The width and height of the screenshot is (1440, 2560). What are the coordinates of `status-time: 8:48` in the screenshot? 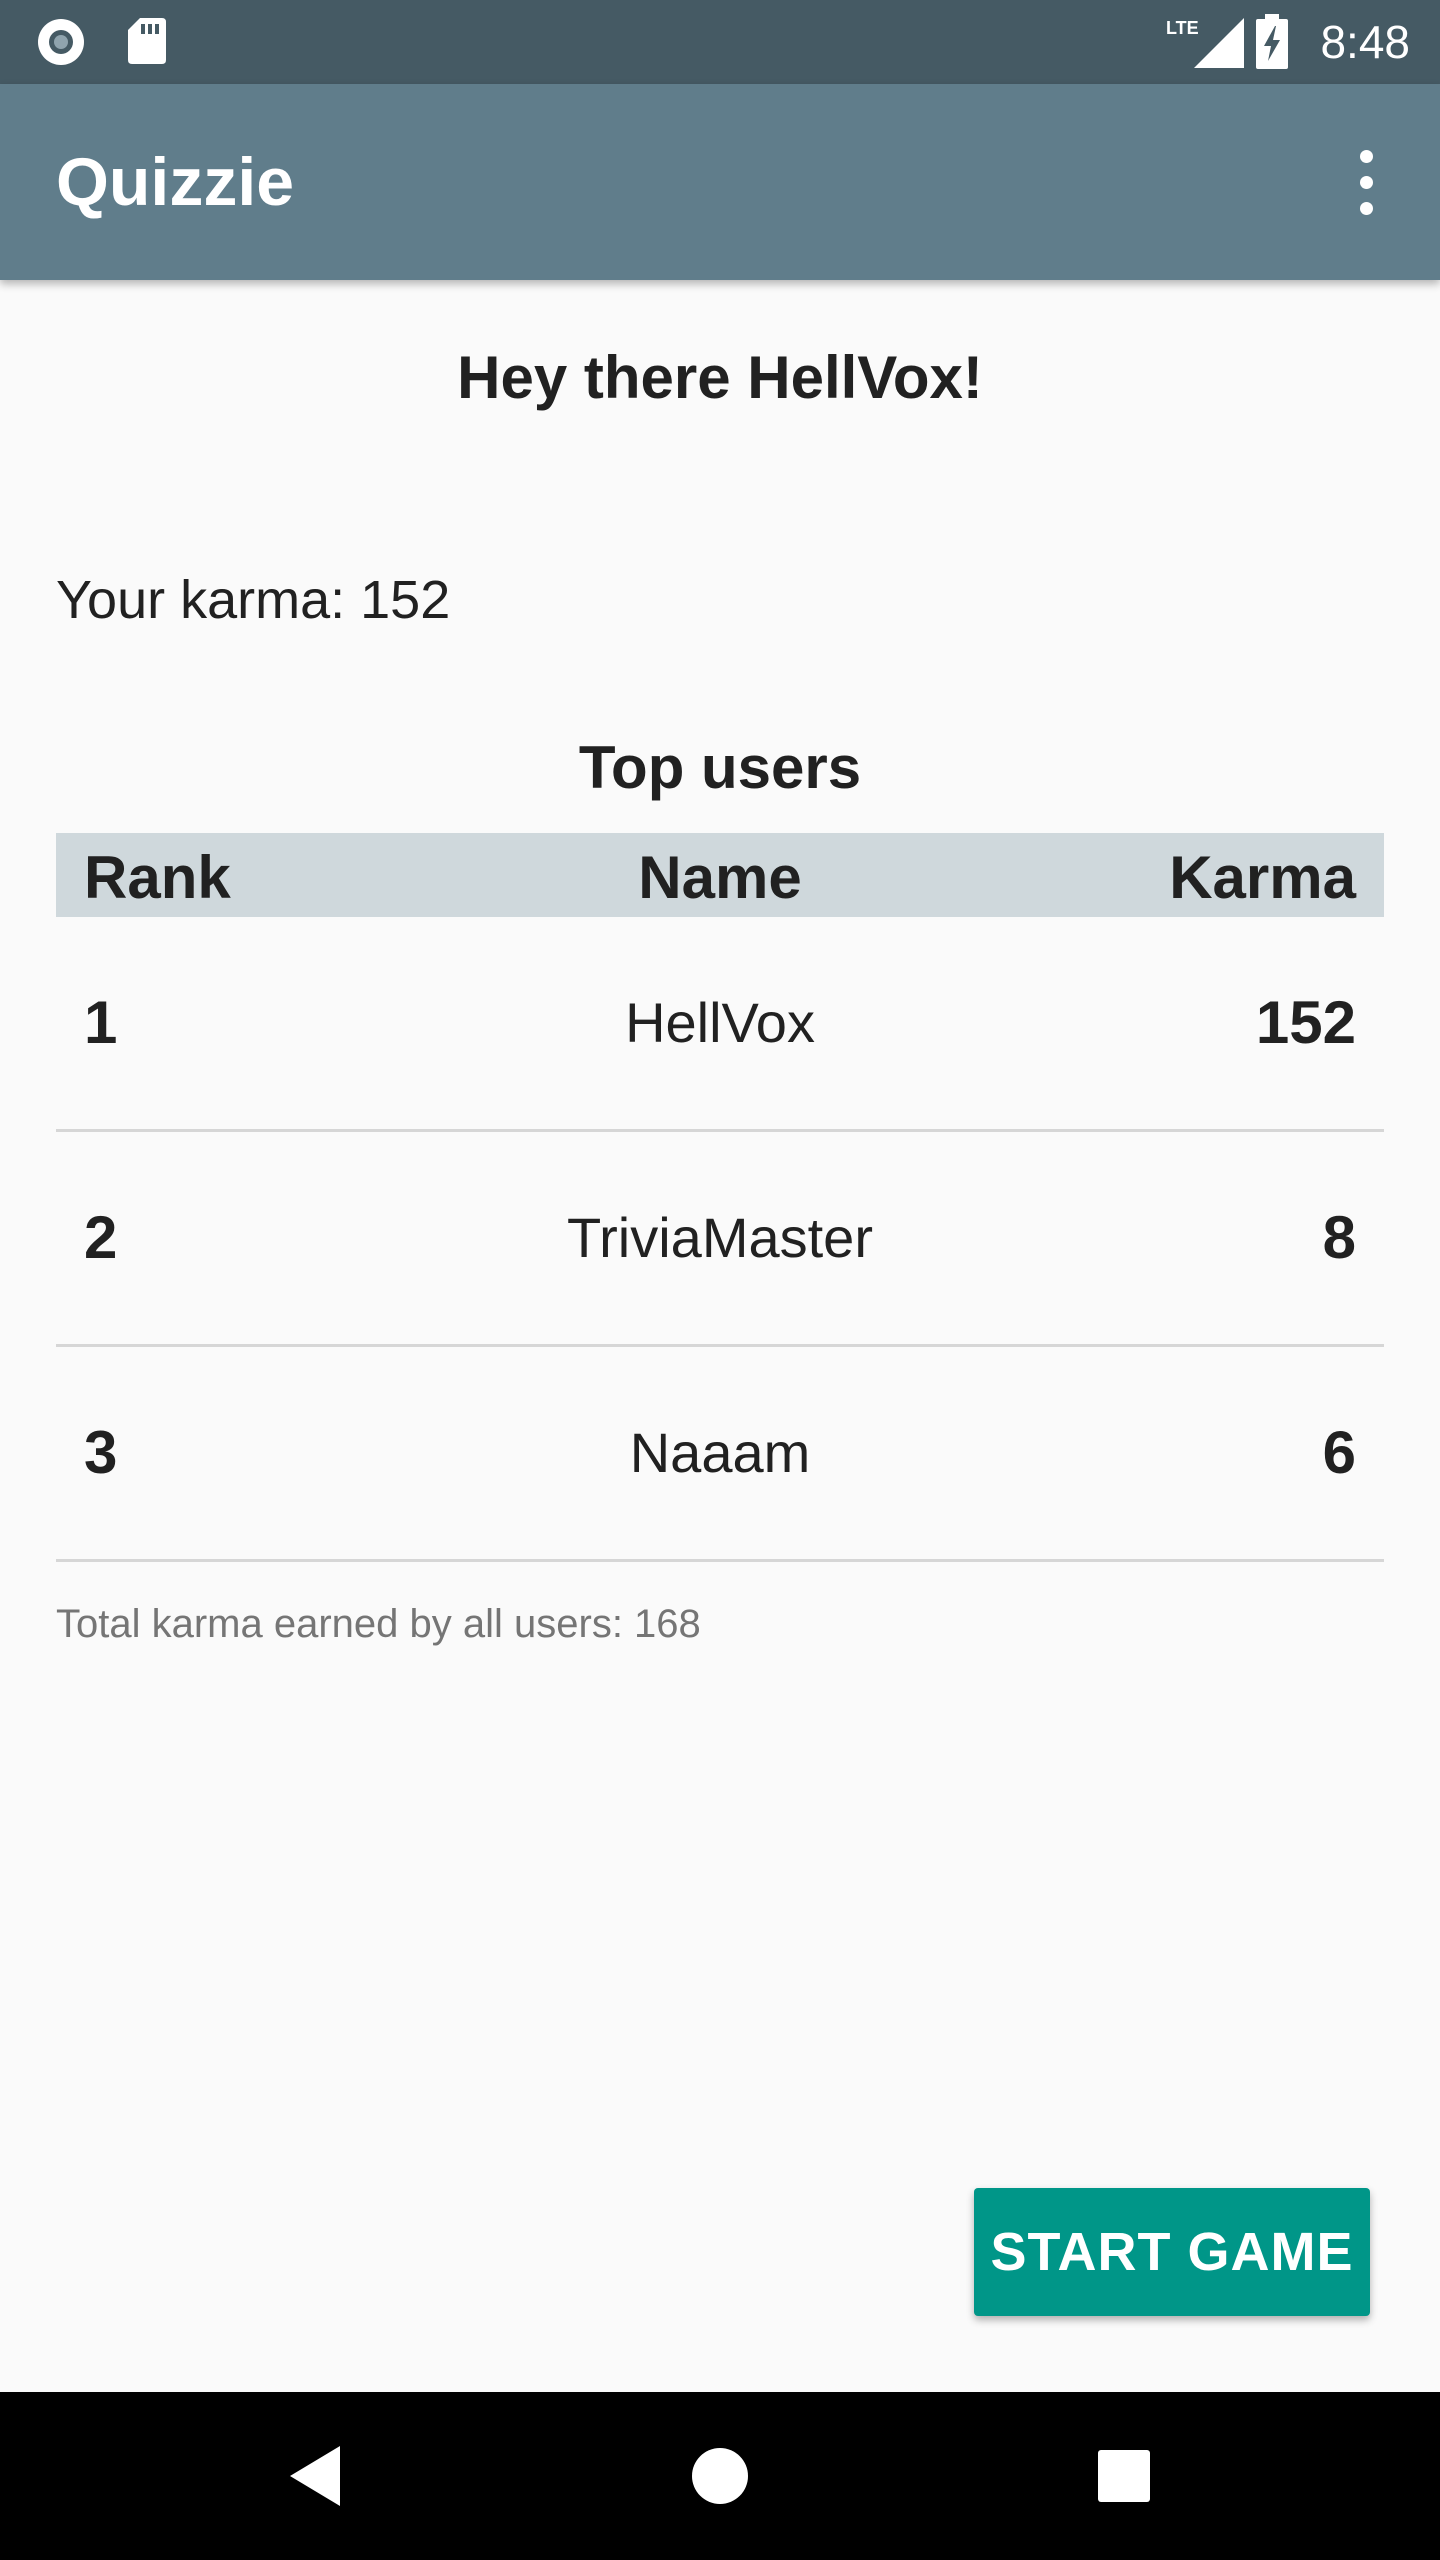 It's located at (1365, 42).